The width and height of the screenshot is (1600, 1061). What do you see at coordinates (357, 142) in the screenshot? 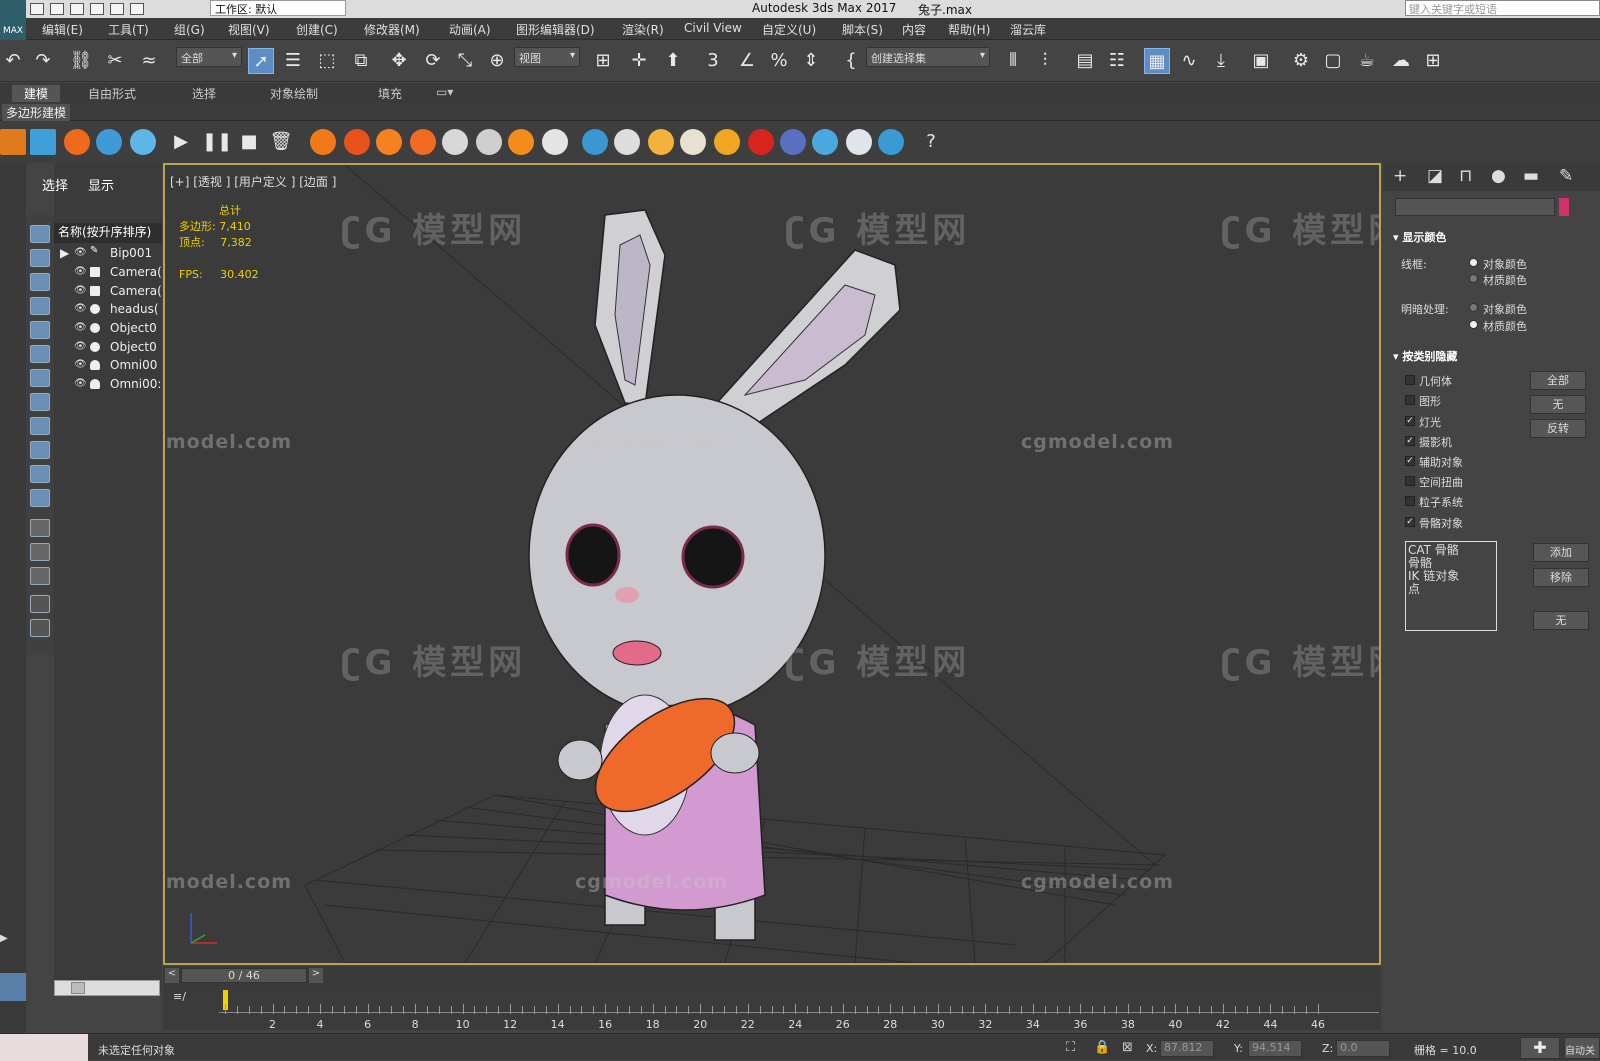
I see `fire-preset-2-icon` at bounding box center [357, 142].